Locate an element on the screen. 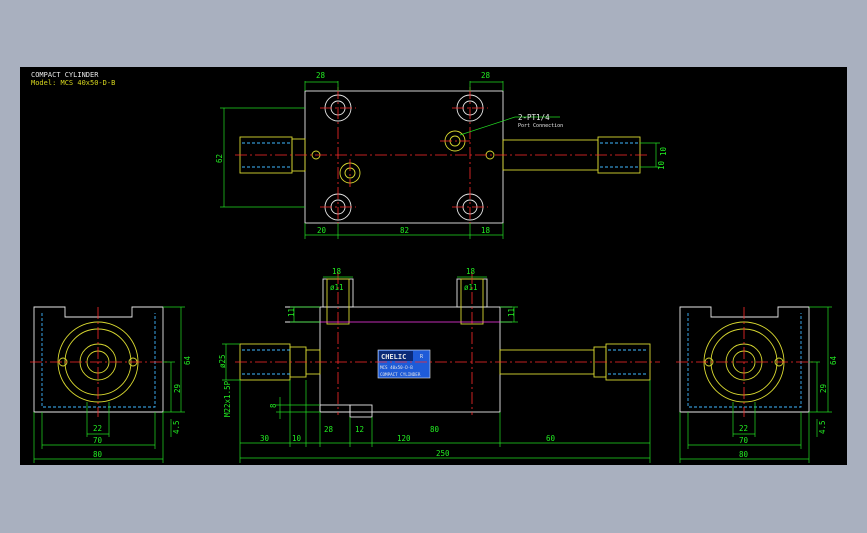 This screenshot has height=533, width=867. dim-right-4-5: 4.5 is located at coordinates (822, 427).